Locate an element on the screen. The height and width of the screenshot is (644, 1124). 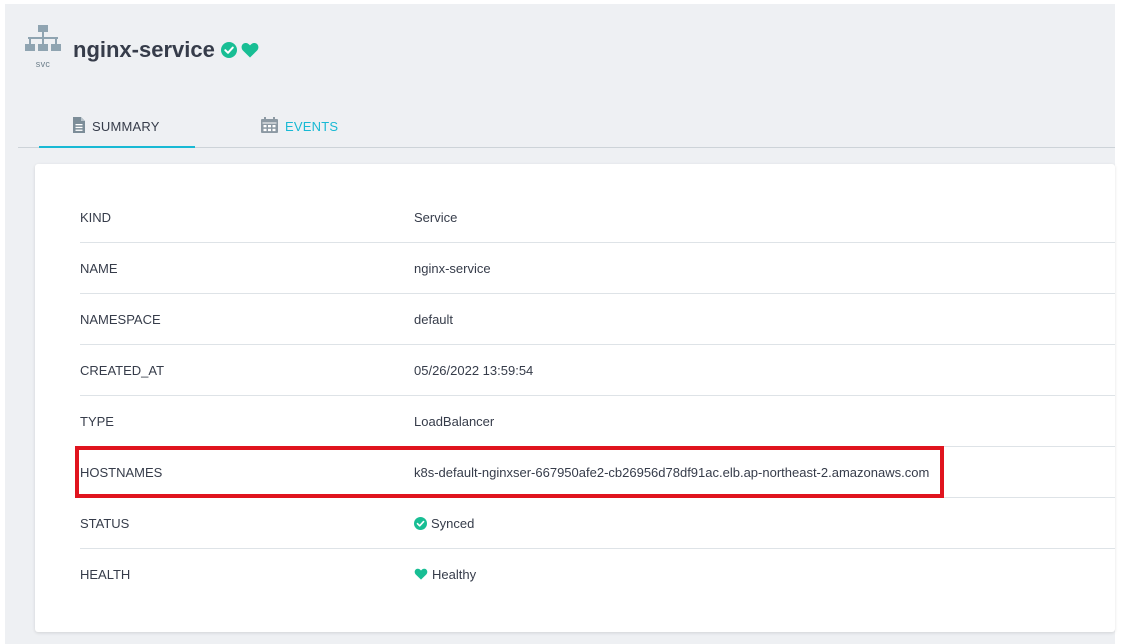
file-icon is located at coordinates (79, 126).